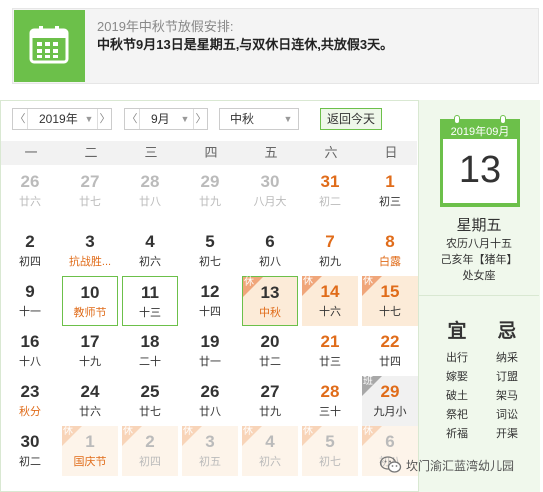 This screenshot has width=543, height=492. I want to click on year-selector: 〈 2019年 ▼ 〉, so click(62, 119).